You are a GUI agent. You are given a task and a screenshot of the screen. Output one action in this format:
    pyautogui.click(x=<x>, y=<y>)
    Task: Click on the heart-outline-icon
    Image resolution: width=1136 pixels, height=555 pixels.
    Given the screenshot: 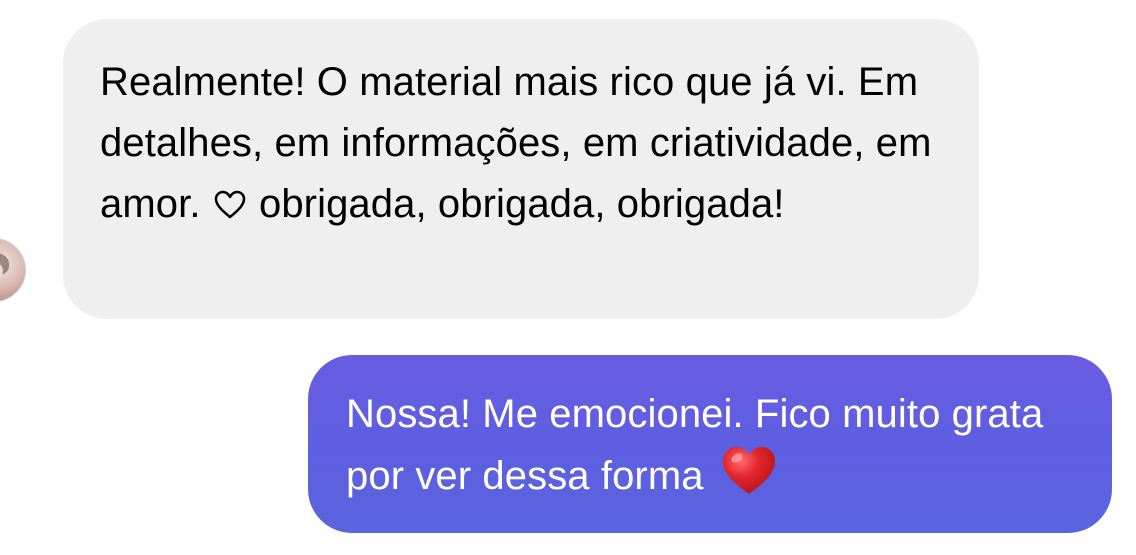 What is the action you would take?
    pyautogui.click(x=230, y=207)
    